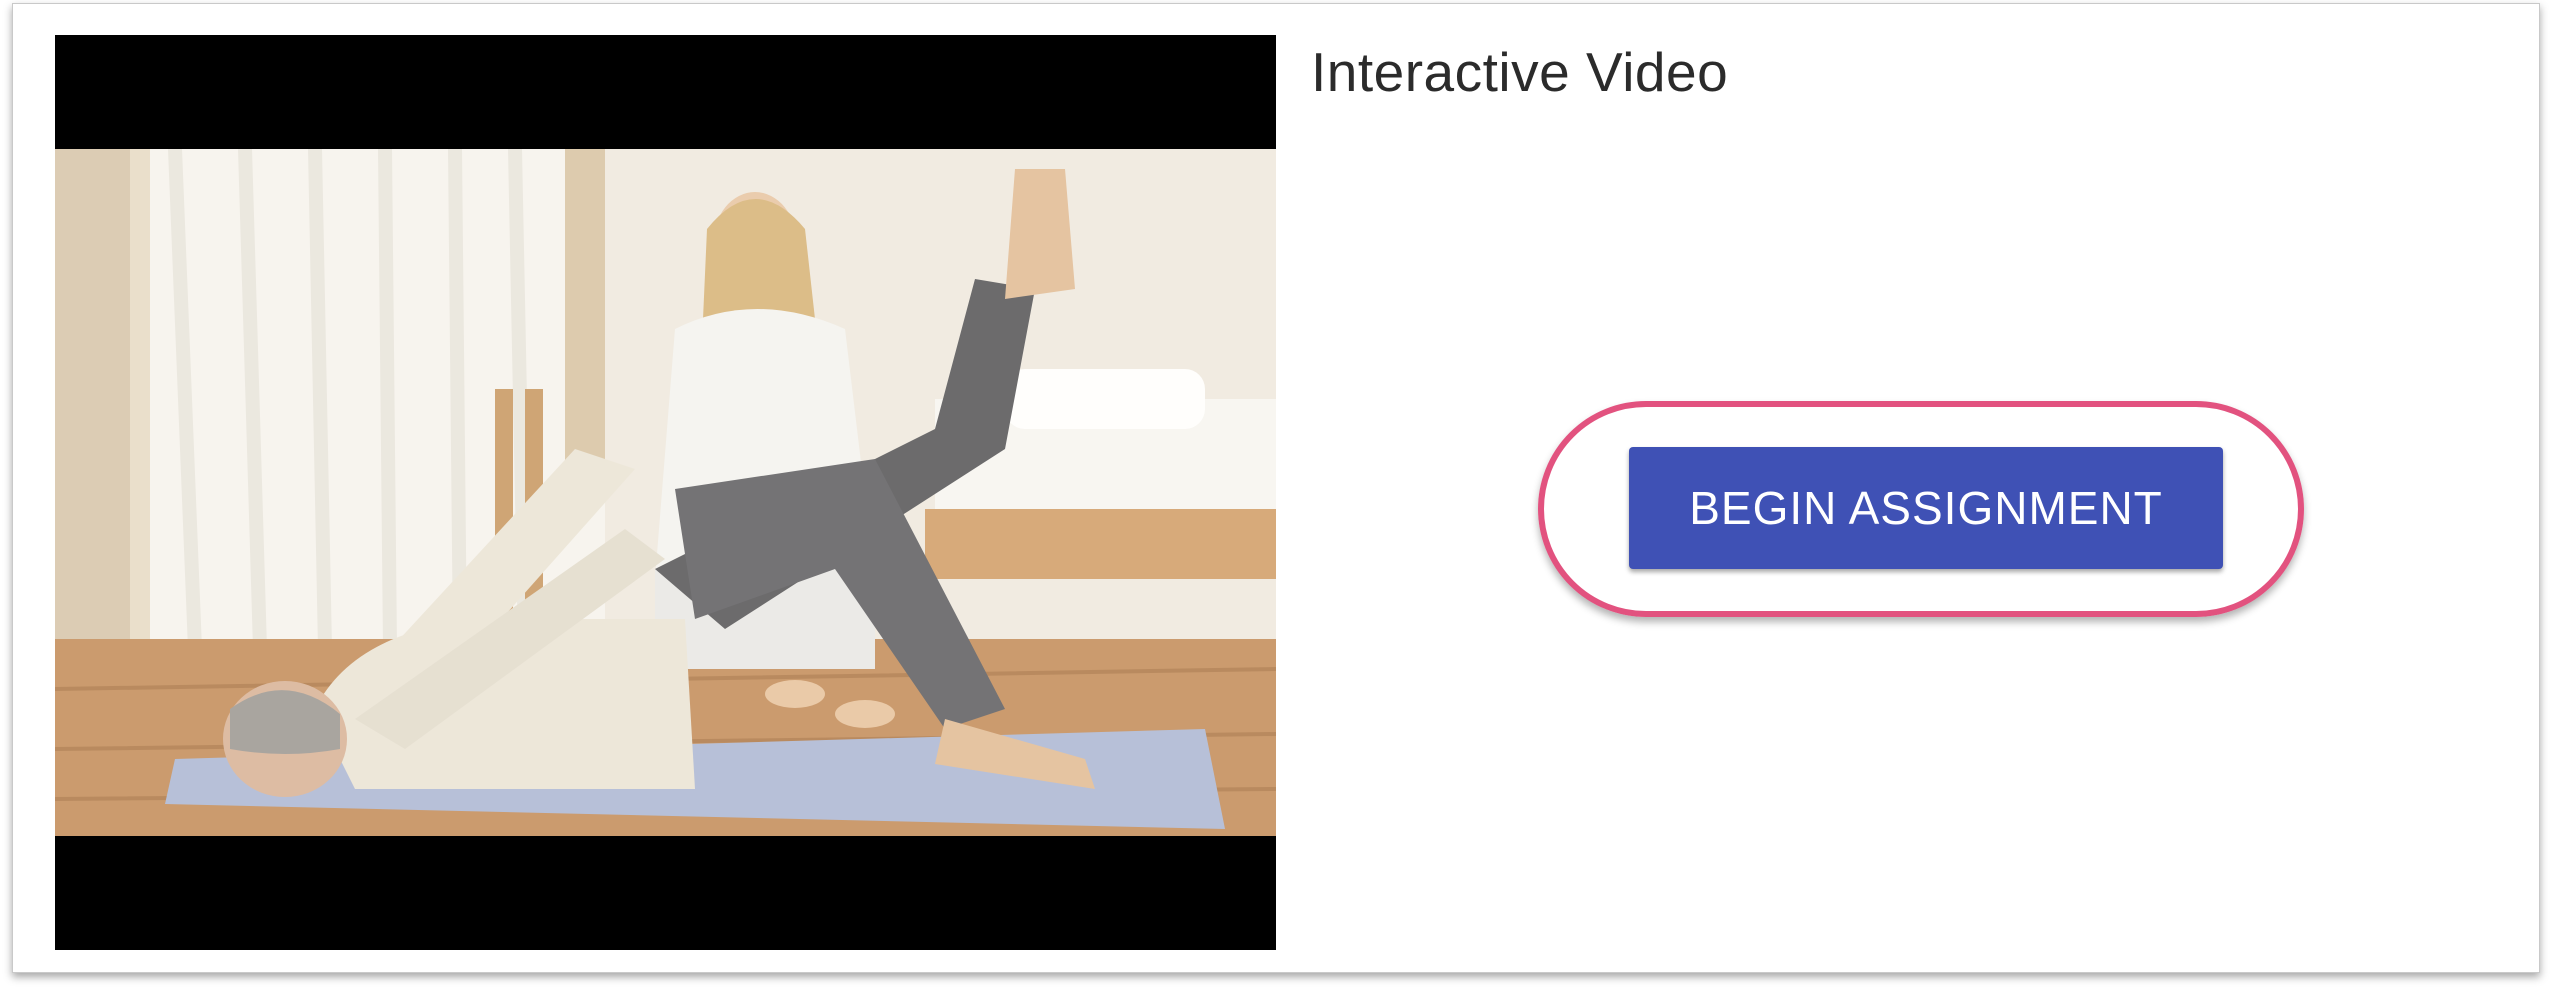 The width and height of the screenshot is (2556, 998). What do you see at coordinates (1926, 508) in the screenshot?
I see `begin-assignment-button: BEGIN ASSIGNMENT` at bounding box center [1926, 508].